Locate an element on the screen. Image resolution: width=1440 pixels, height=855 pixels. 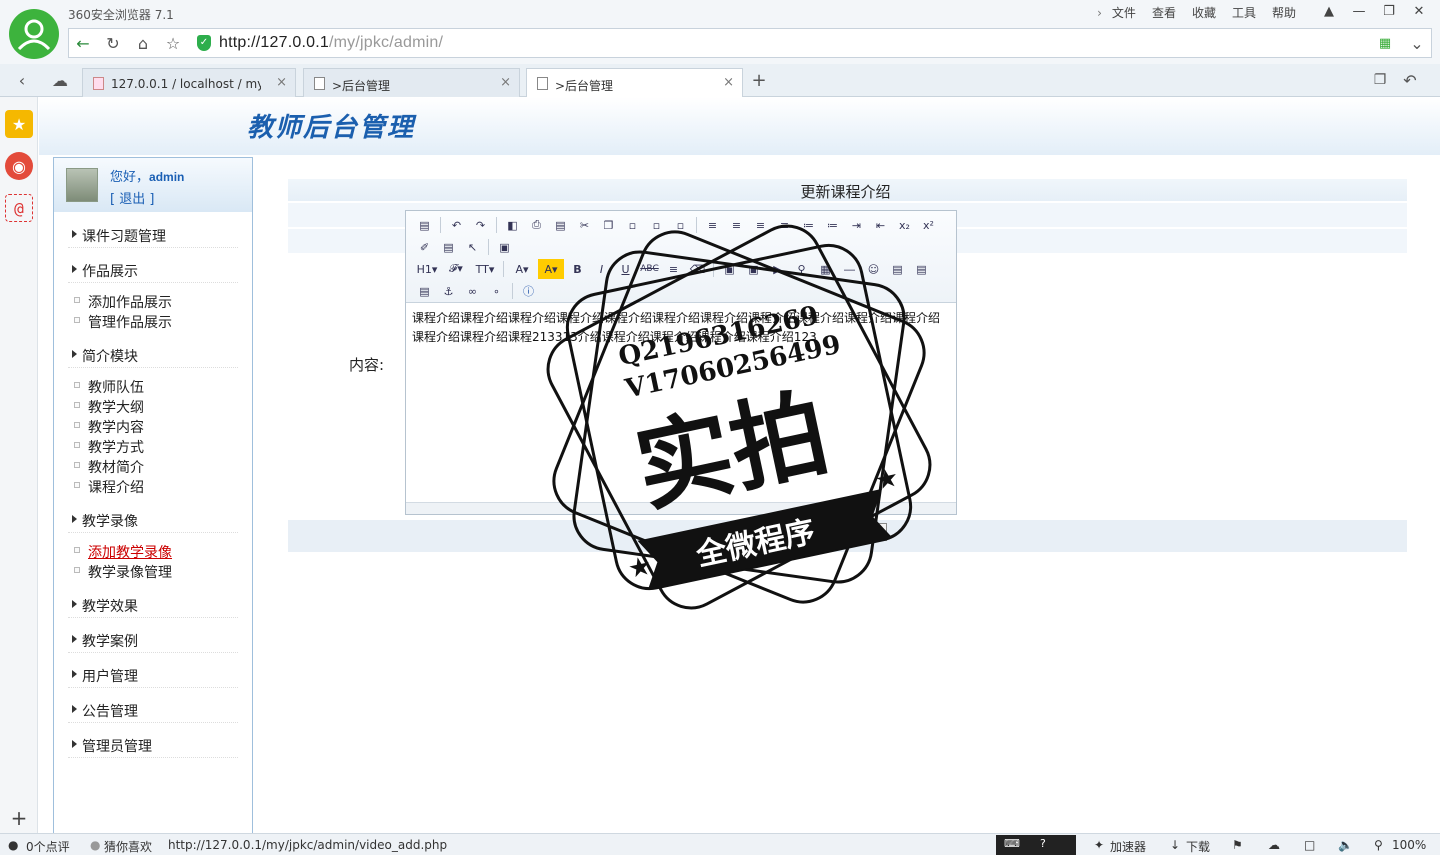
weibo-icon: ◉ is located at coordinates (19, 166).